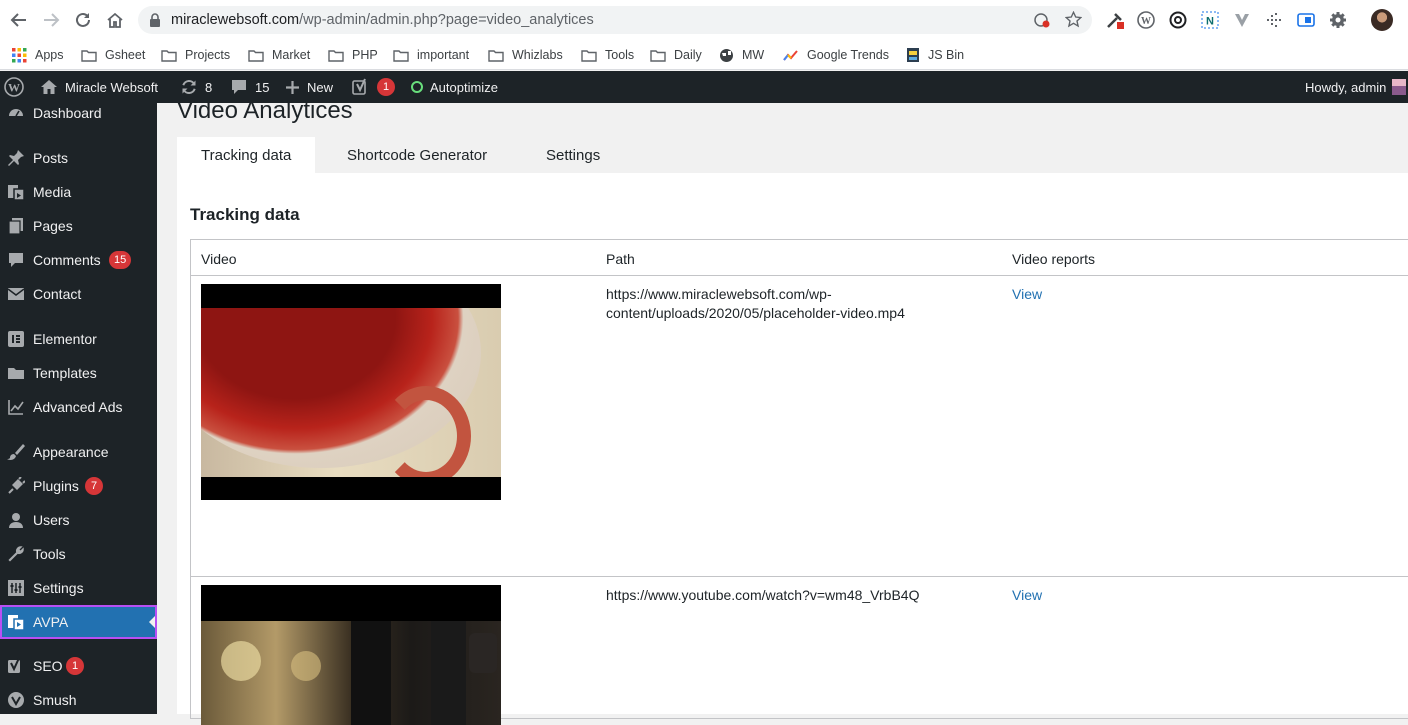 Image resolution: width=1408 pixels, height=725 pixels. I want to click on reload-button, so click(83, 20).